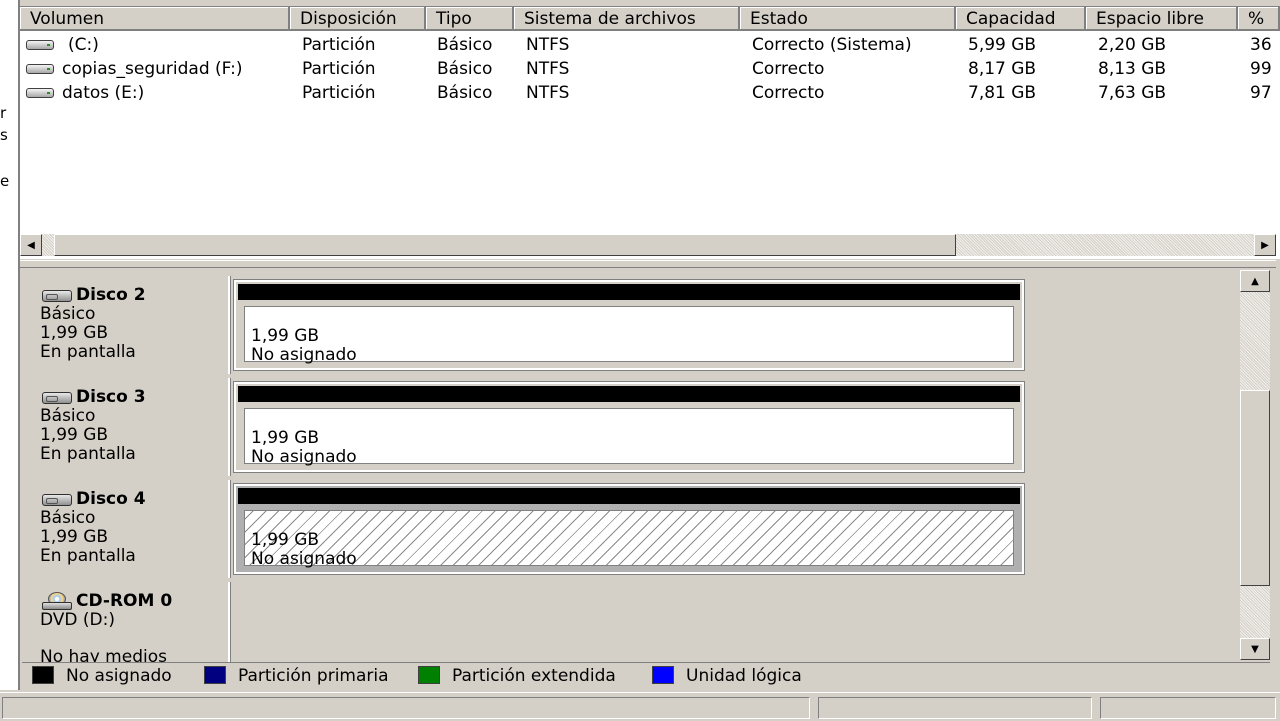  Describe the element at coordinates (744, 676) in the screenshot. I see `legend-label: Unidad lógica` at that location.